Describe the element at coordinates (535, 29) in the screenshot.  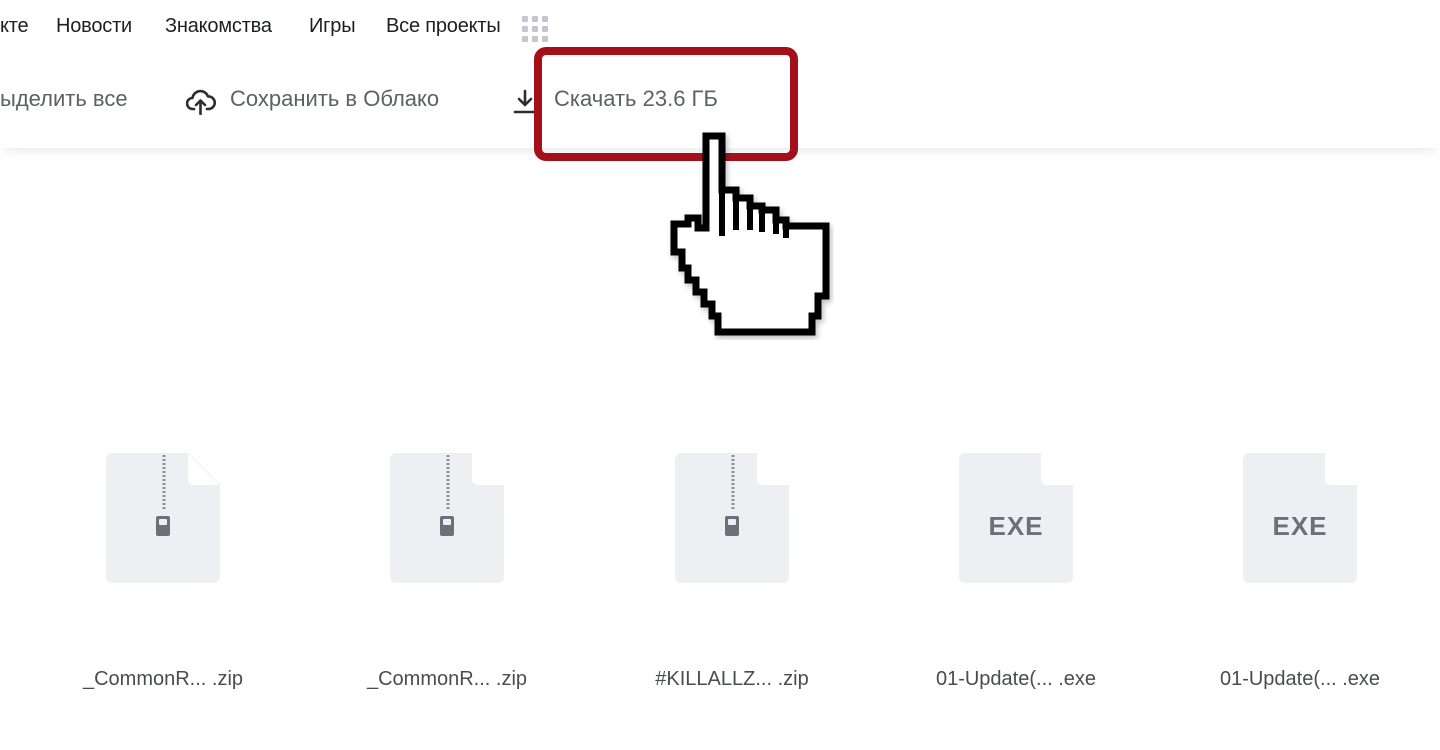
I see `grid-icon` at that location.